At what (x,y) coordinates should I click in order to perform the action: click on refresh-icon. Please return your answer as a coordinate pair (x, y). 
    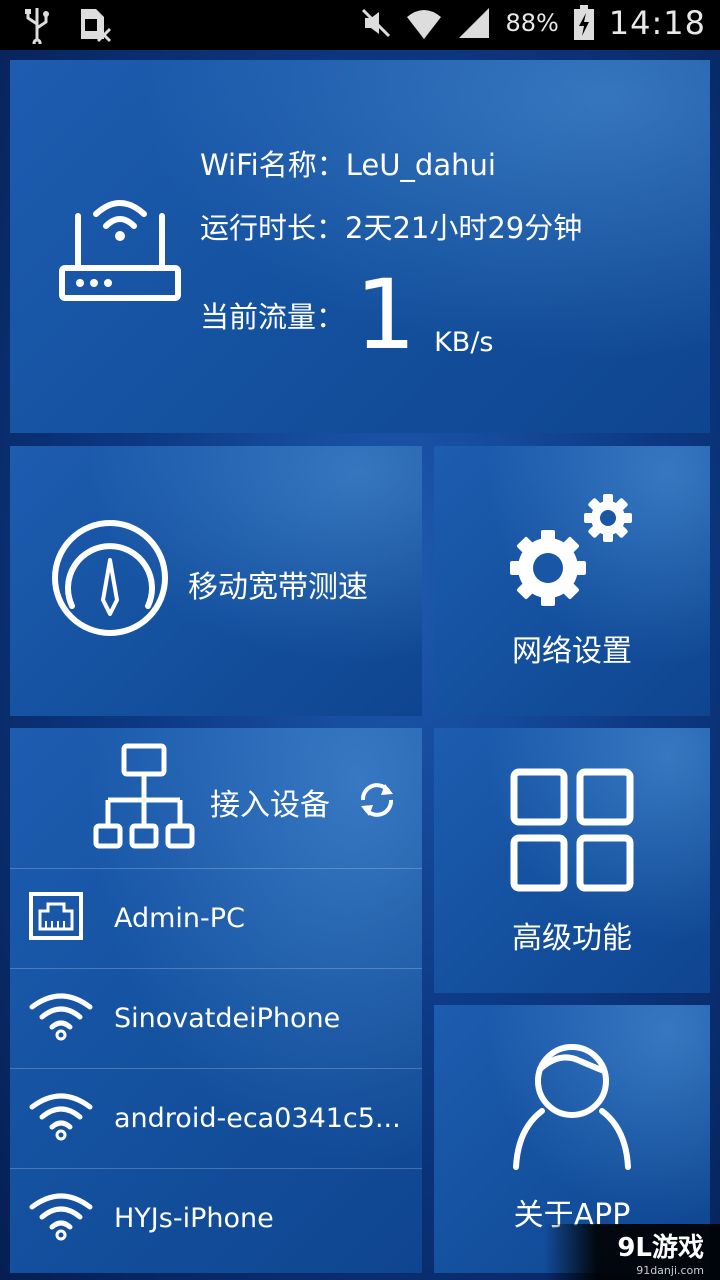
    Looking at the image, I should click on (377, 800).